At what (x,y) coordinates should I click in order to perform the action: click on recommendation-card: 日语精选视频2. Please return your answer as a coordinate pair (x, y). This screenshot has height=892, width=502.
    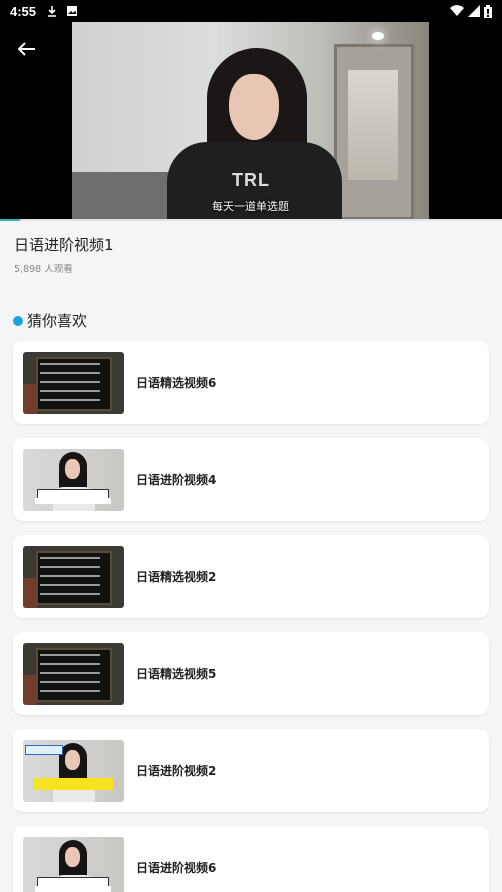
    Looking at the image, I should click on (251, 576).